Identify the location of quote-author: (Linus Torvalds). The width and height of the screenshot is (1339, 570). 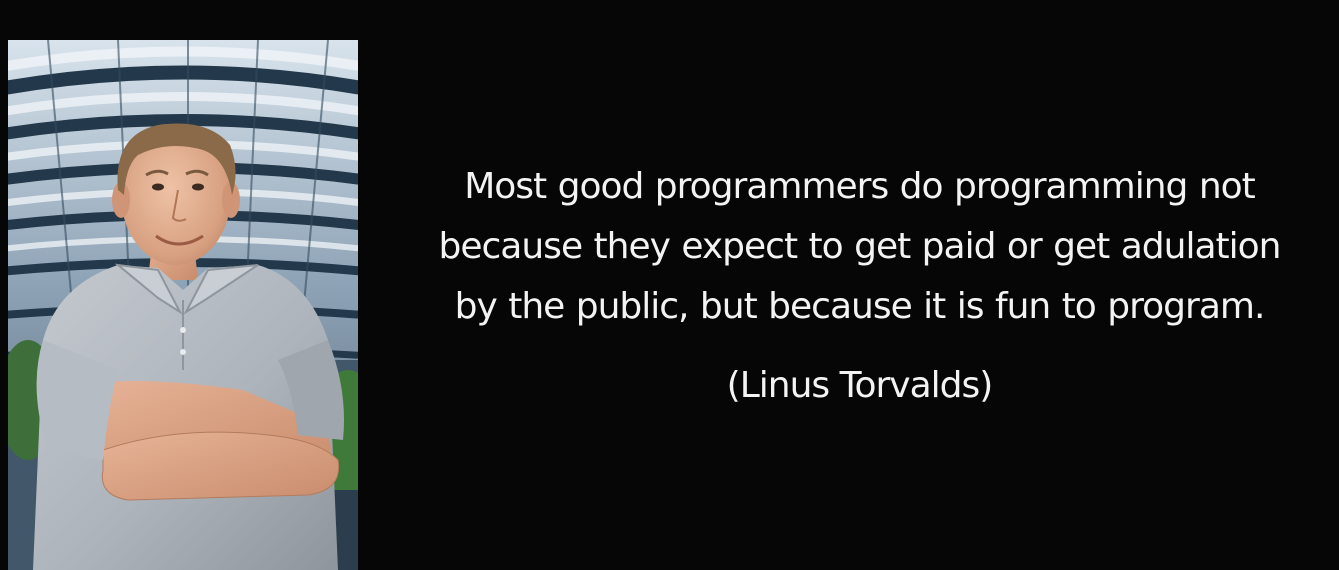
(860, 385).